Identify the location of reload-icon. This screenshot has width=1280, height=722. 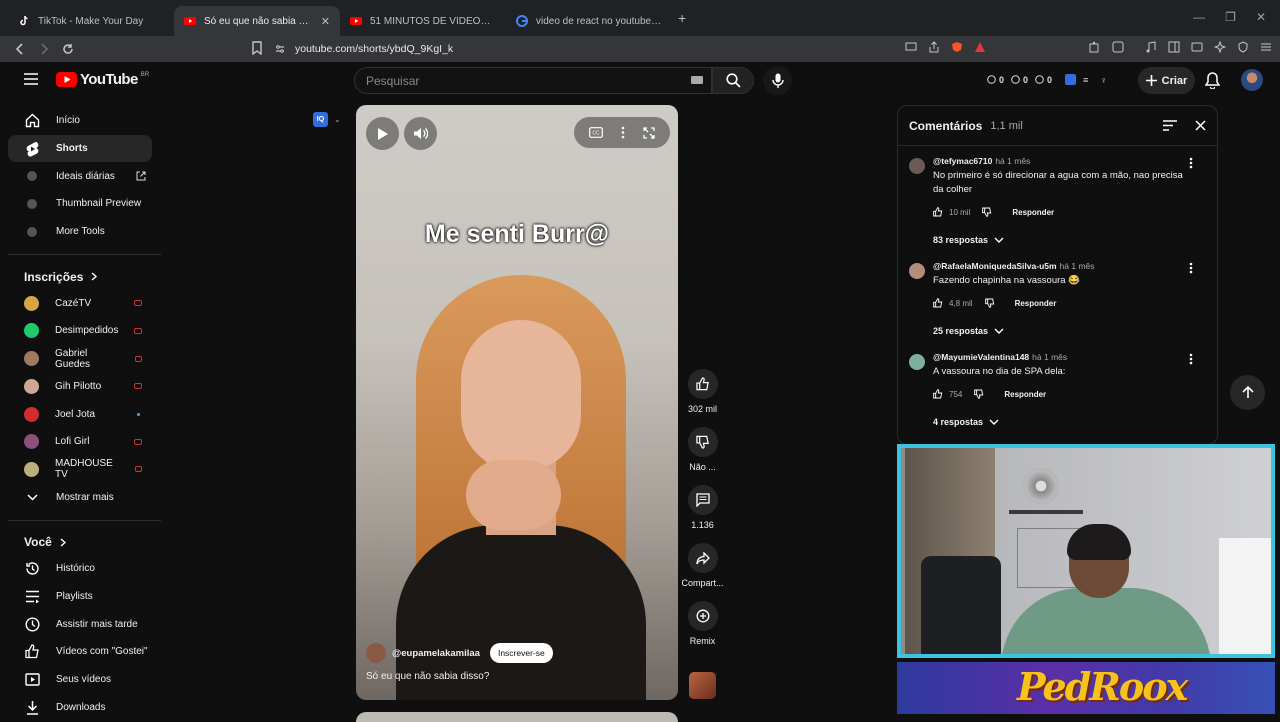
(68, 49).